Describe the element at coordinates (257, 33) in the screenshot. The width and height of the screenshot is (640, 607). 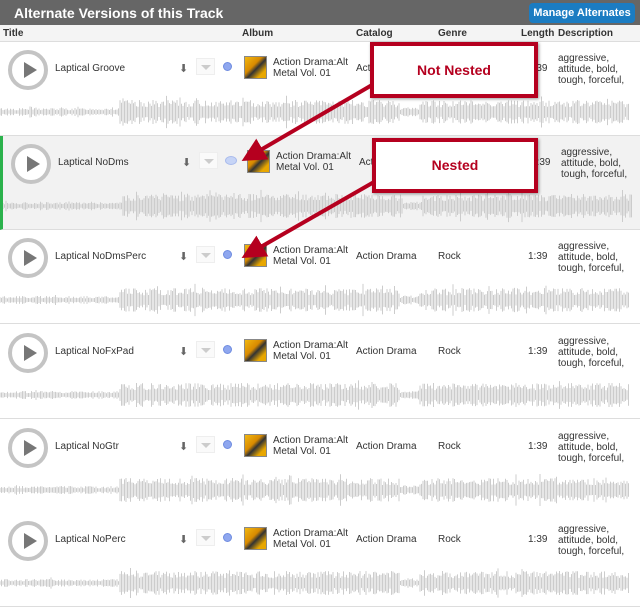
I see `column-album: Album` at that location.